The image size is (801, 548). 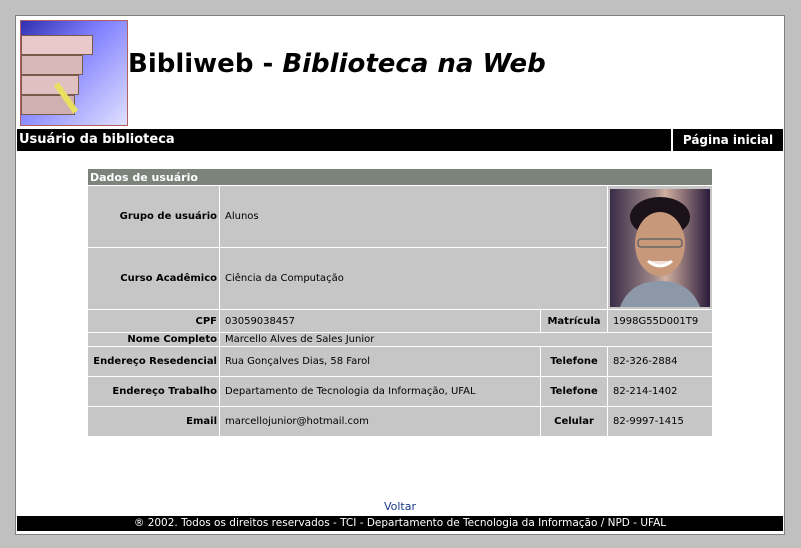 I want to click on section-title: Usuário da biblioteca, so click(x=97, y=139).